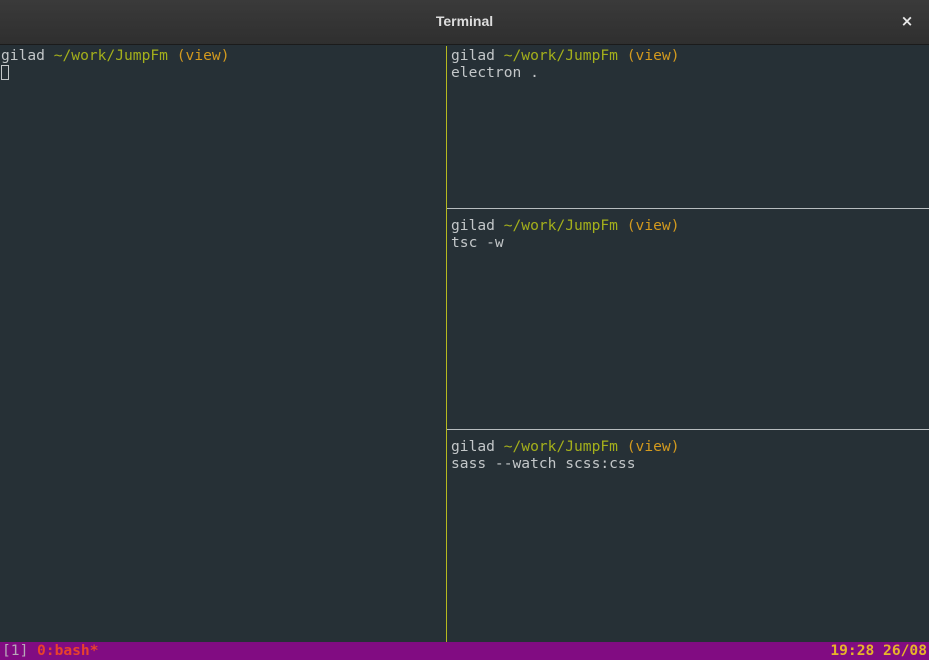 The image size is (929, 660). What do you see at coordinates (446, 344) in the screenshot?
I see `vertical-pane-divider` at bounding box center [446, 344].